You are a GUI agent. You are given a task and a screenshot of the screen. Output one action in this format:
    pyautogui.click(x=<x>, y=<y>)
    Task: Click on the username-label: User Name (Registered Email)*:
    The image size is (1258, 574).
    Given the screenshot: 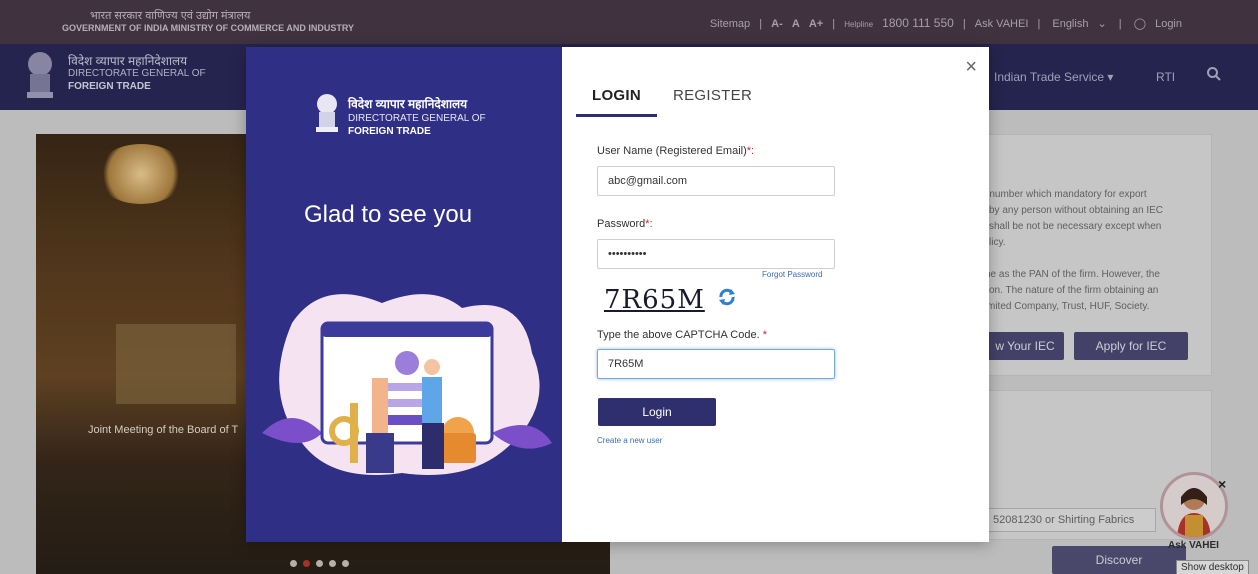 What is the action you would take?
    pyautogui.click(x=675, y=151)
    